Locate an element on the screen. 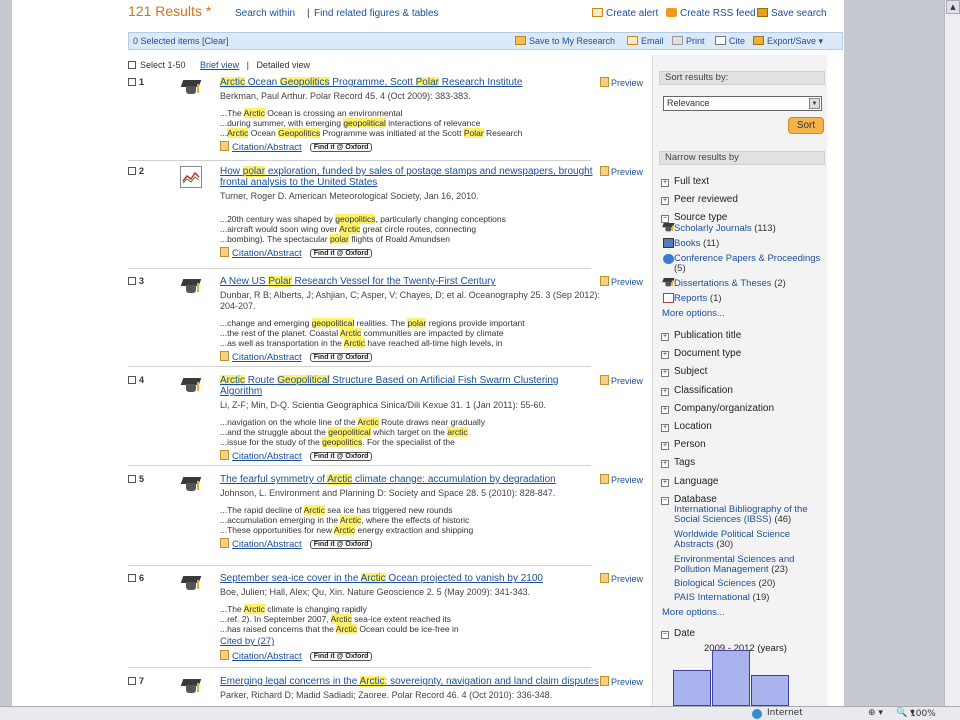  facet-language: + Language is located at coordinates (690, 481).